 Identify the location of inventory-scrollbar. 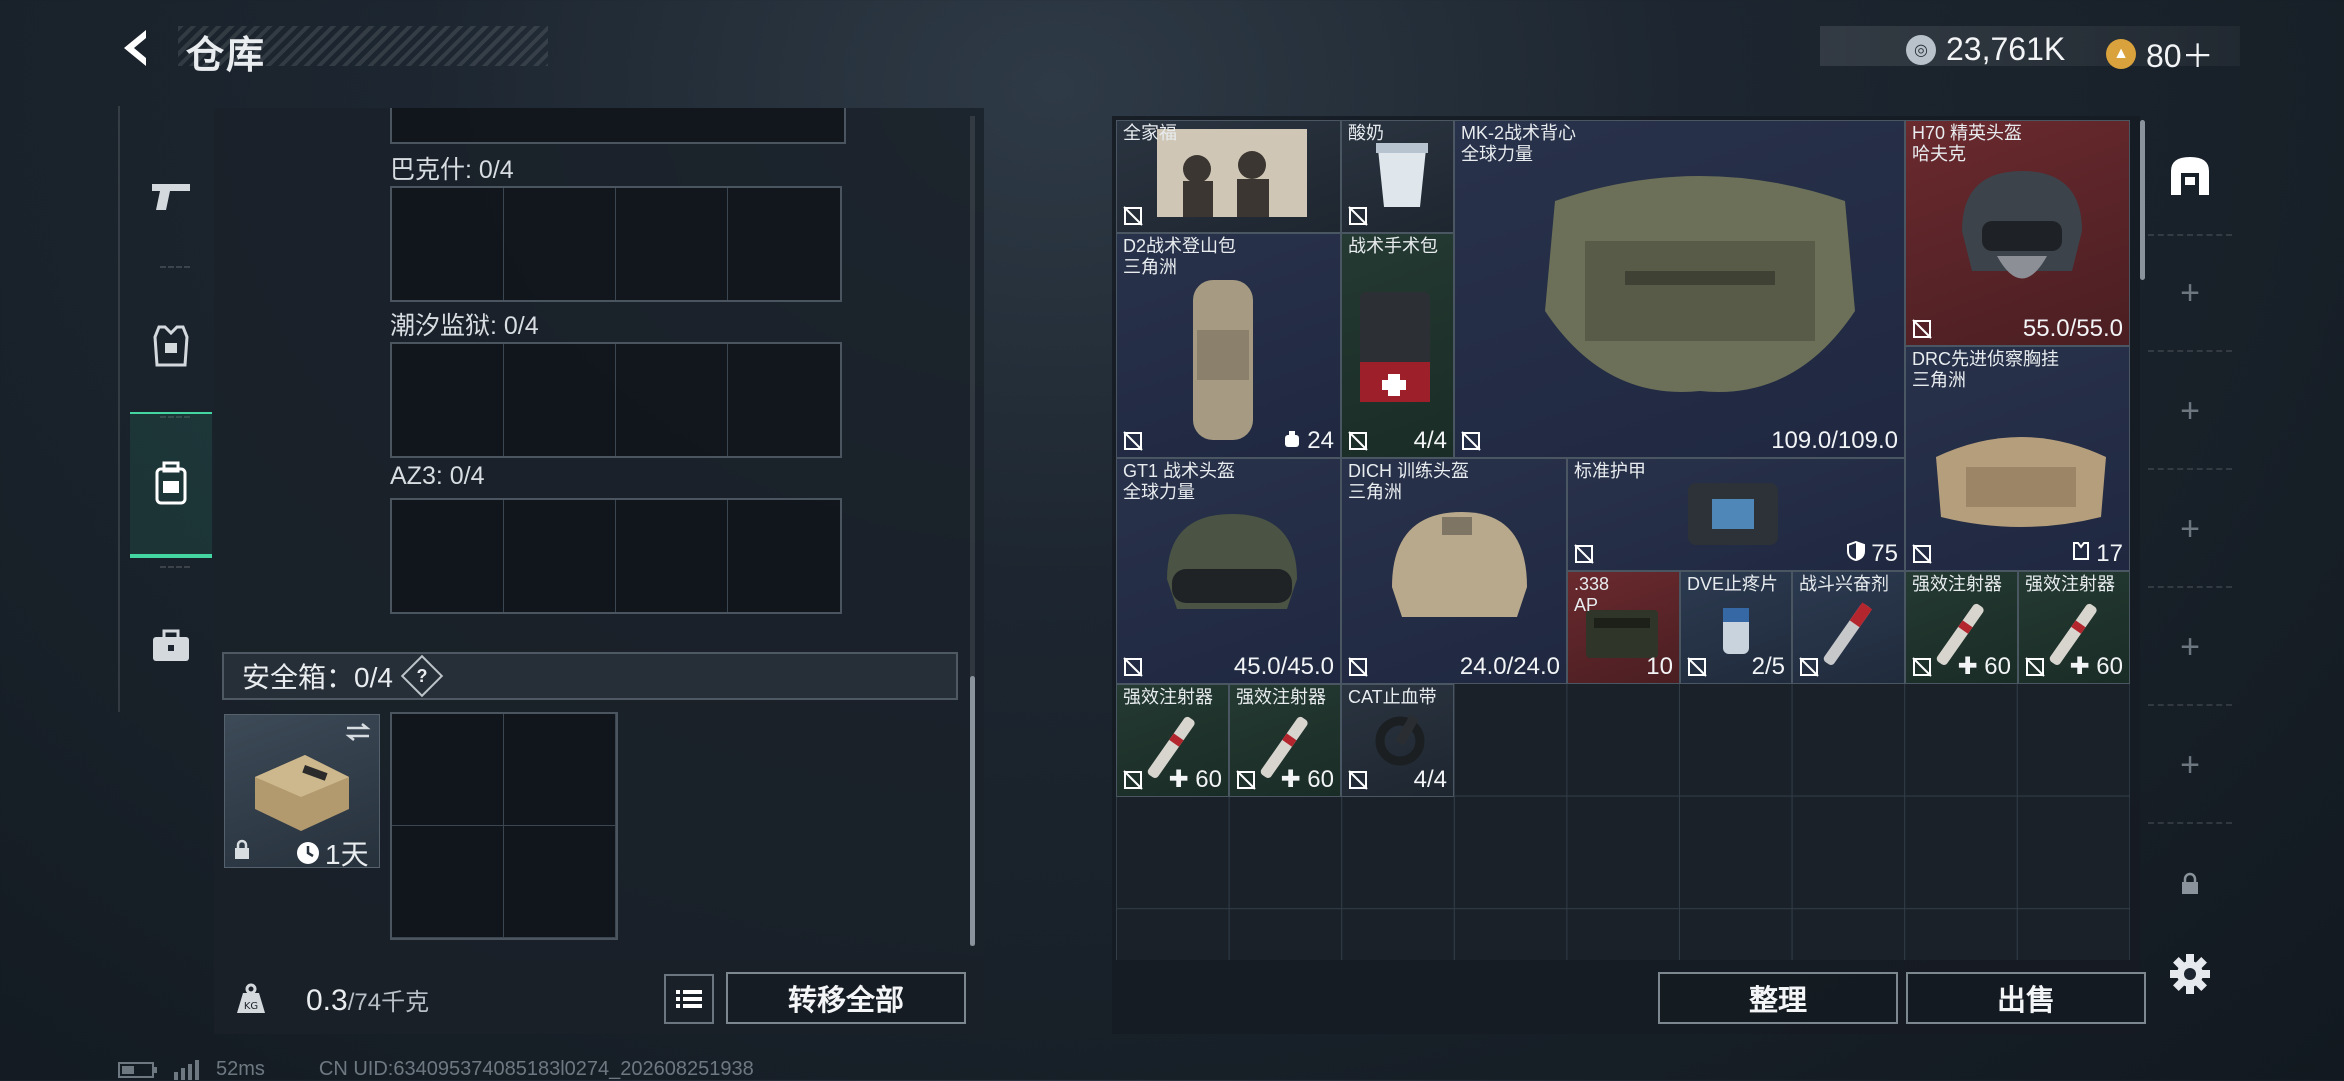
(2142, 200).